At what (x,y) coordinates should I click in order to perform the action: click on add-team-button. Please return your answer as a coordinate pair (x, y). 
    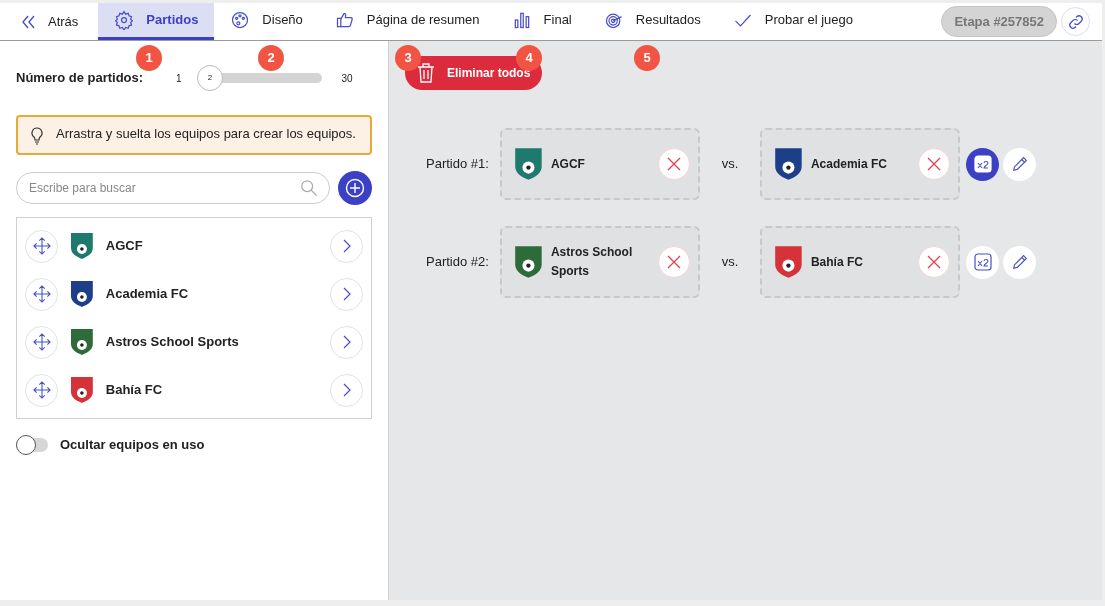
    Looking at the image, I should click on (355, 188).